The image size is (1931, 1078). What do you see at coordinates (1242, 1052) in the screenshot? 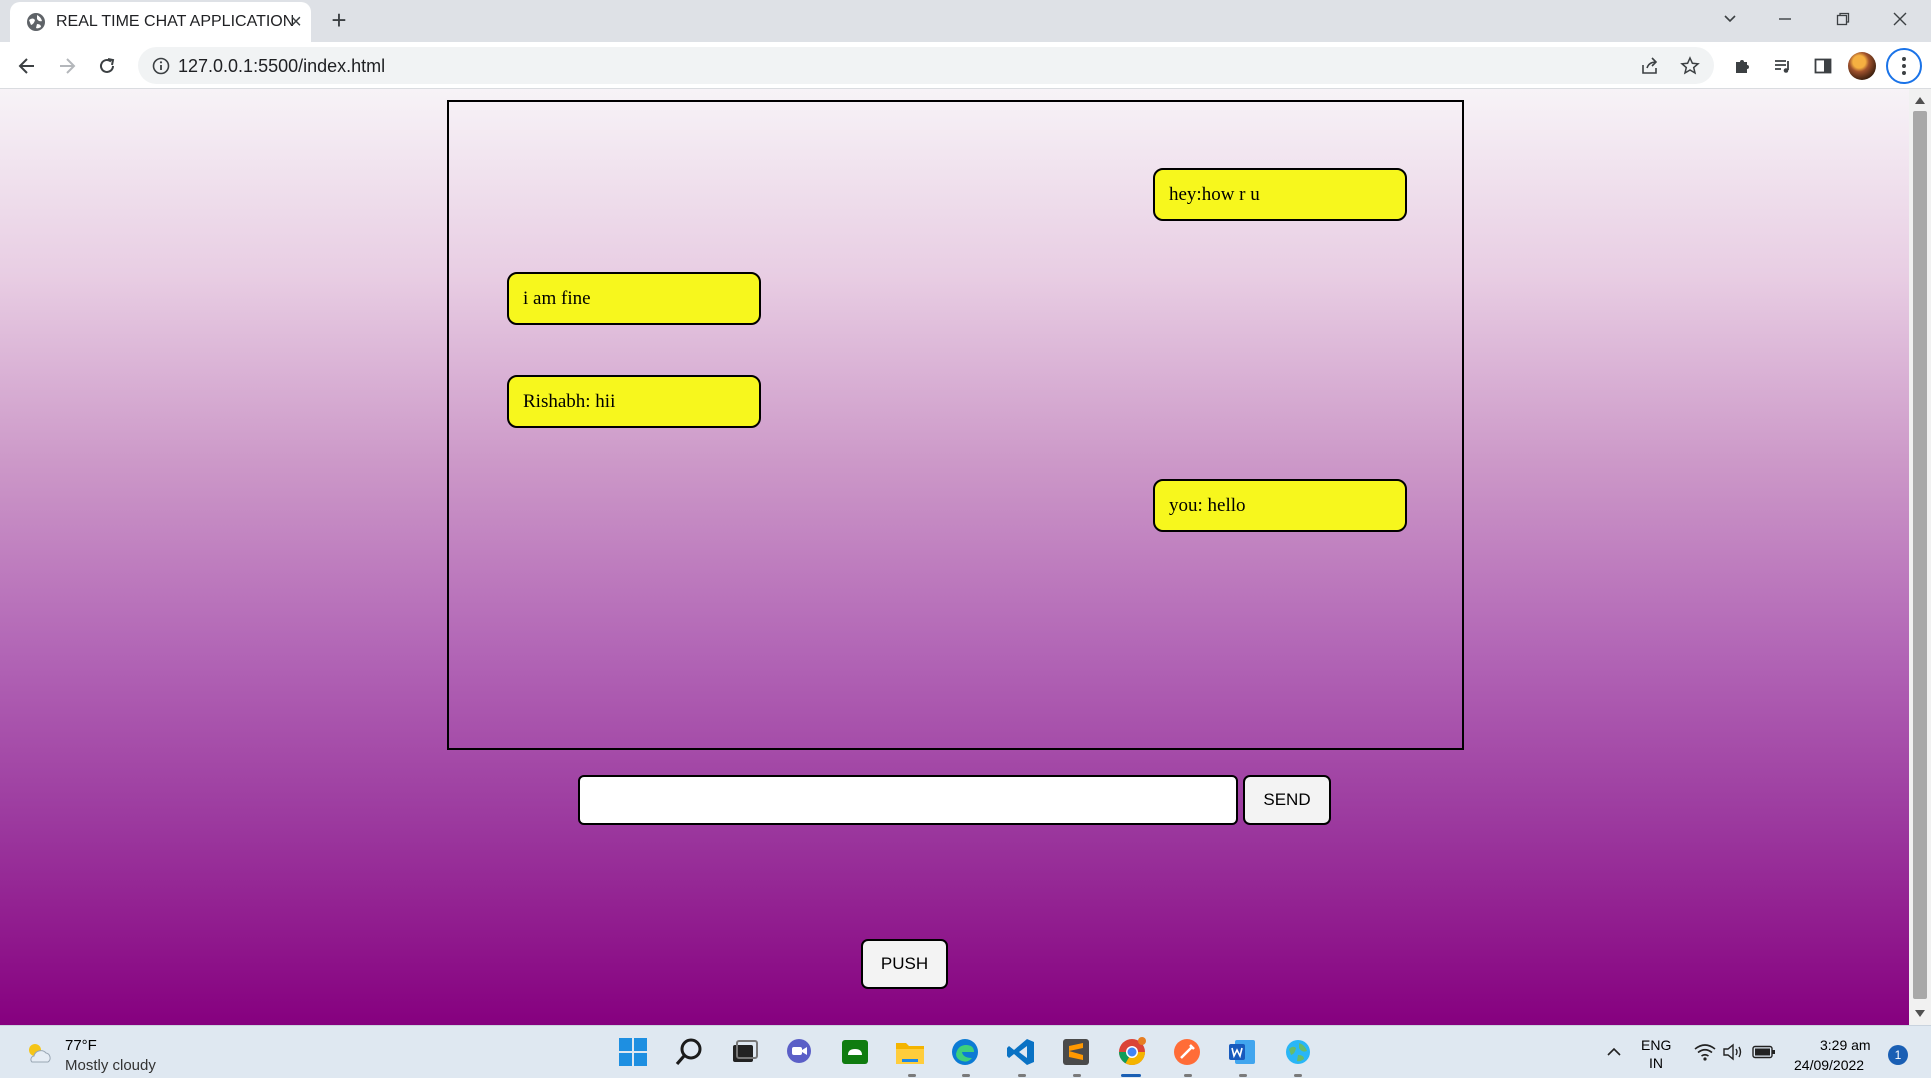
I see `word-icon` at bounding box center [1242, 1052].